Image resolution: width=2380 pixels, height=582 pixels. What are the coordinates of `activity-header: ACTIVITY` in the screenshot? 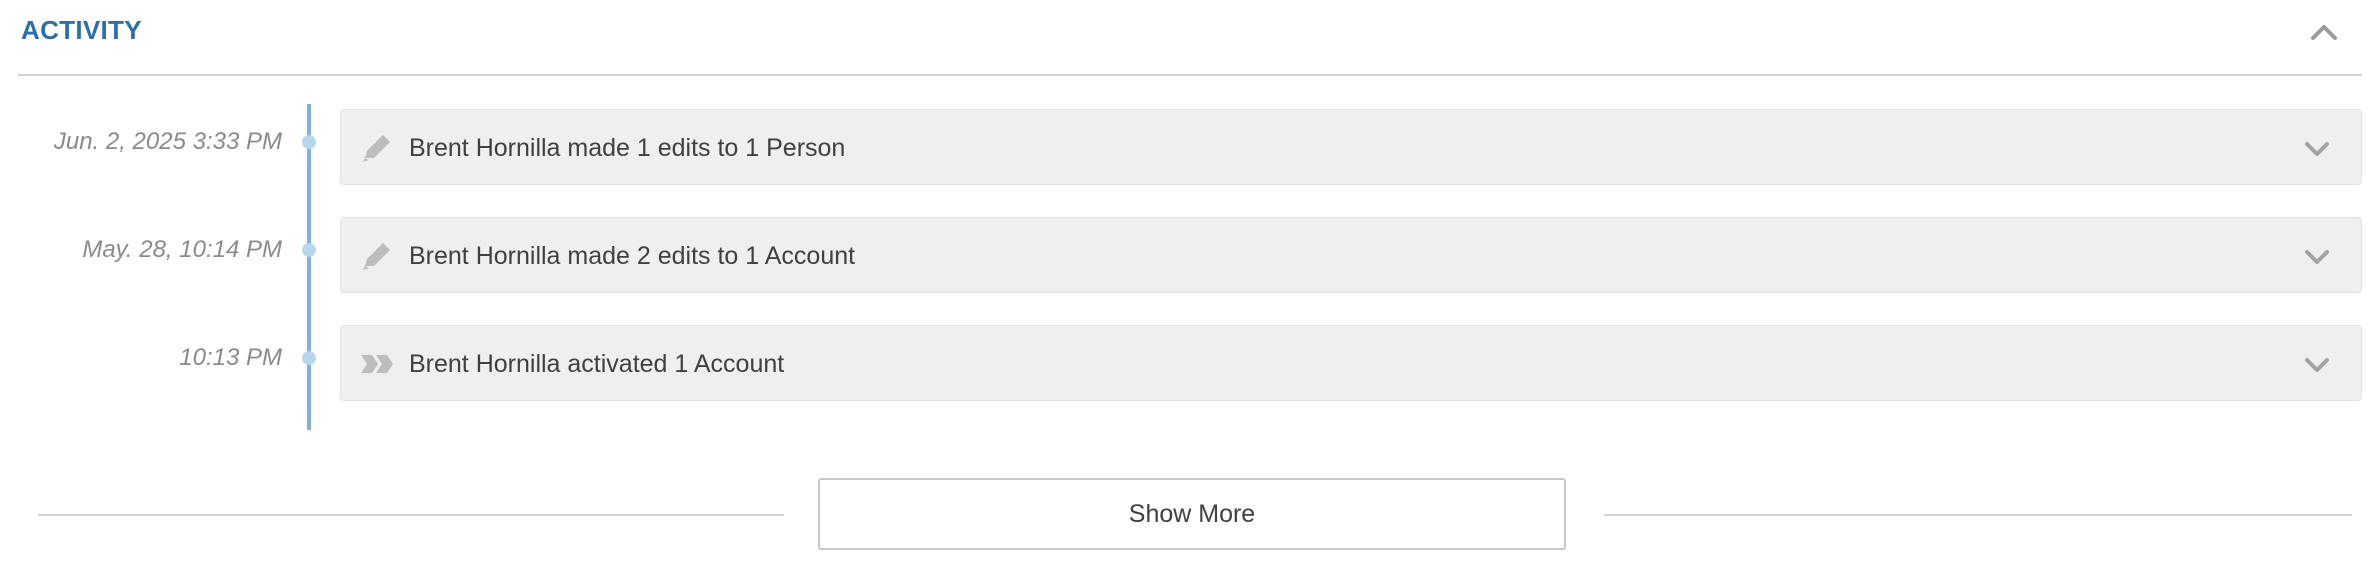 It's located at (1190, 38).